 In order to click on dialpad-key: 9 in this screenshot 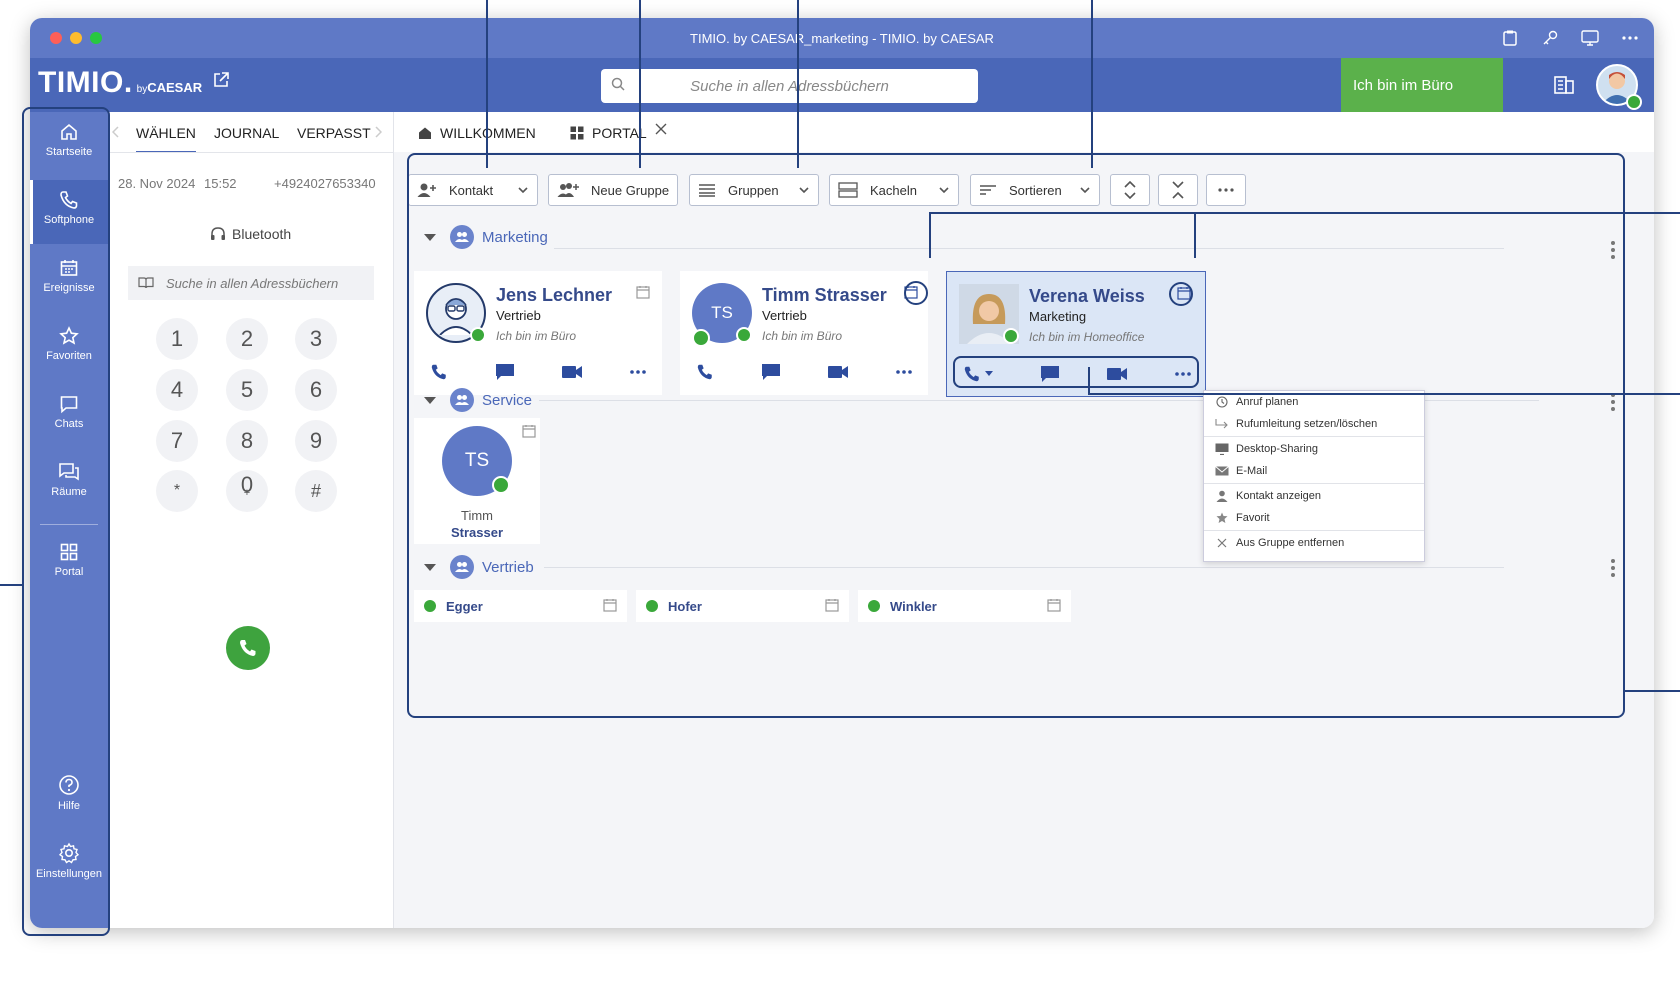, I will do `click(316, 441)`.